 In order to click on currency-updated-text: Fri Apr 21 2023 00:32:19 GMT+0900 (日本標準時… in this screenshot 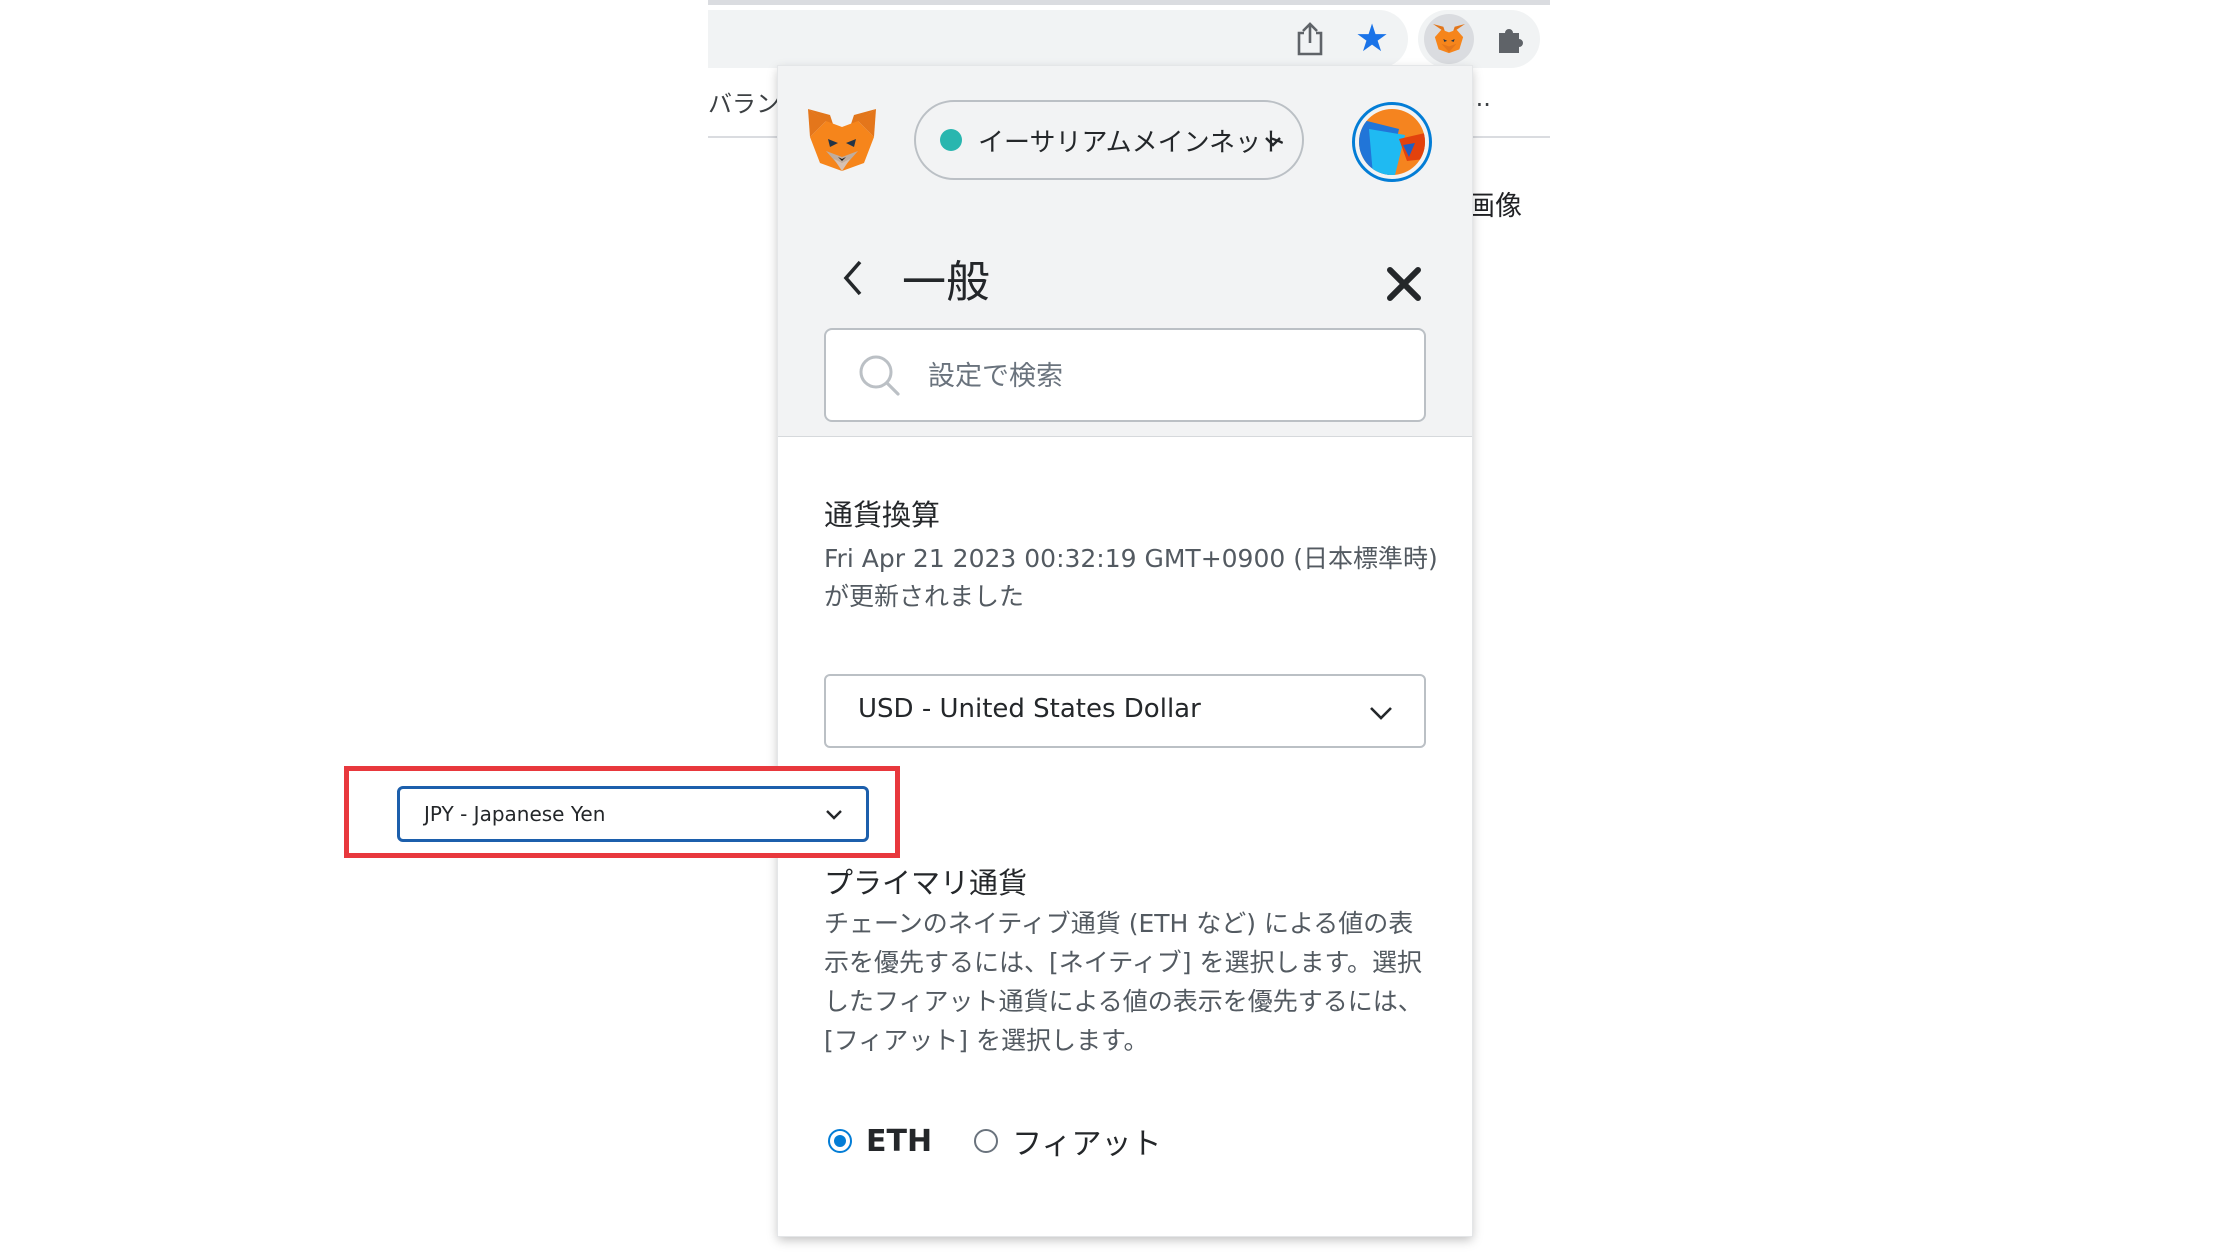, I will do `click(1131, 577)`.